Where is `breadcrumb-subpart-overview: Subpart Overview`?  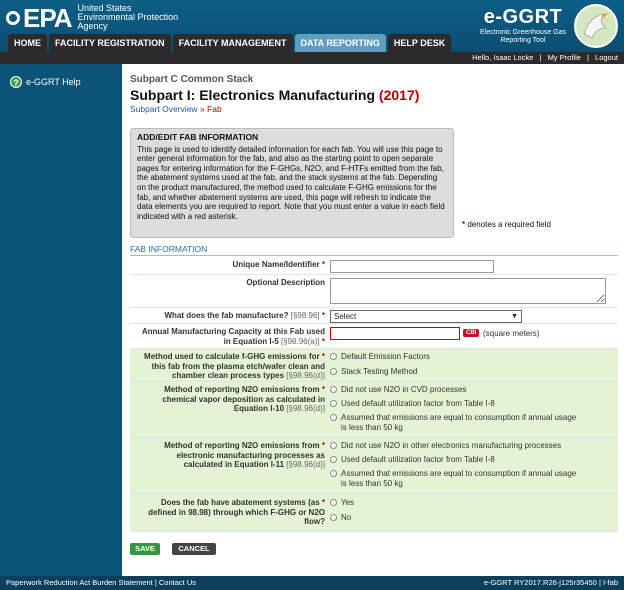 breadcrumb-subpart-overview: Subpart Overview is located at coordinates (164, 109).